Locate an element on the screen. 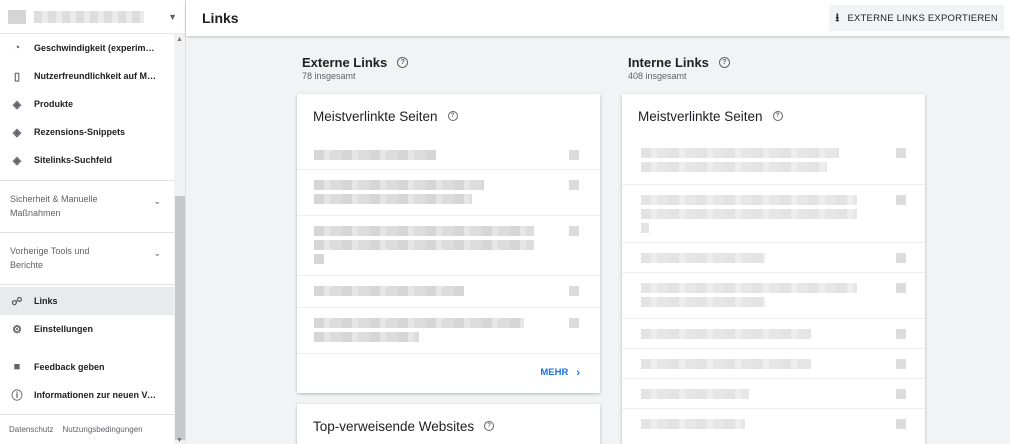  section-label: Vorherige Tools und Berichte is located at coordinates (49, 258).